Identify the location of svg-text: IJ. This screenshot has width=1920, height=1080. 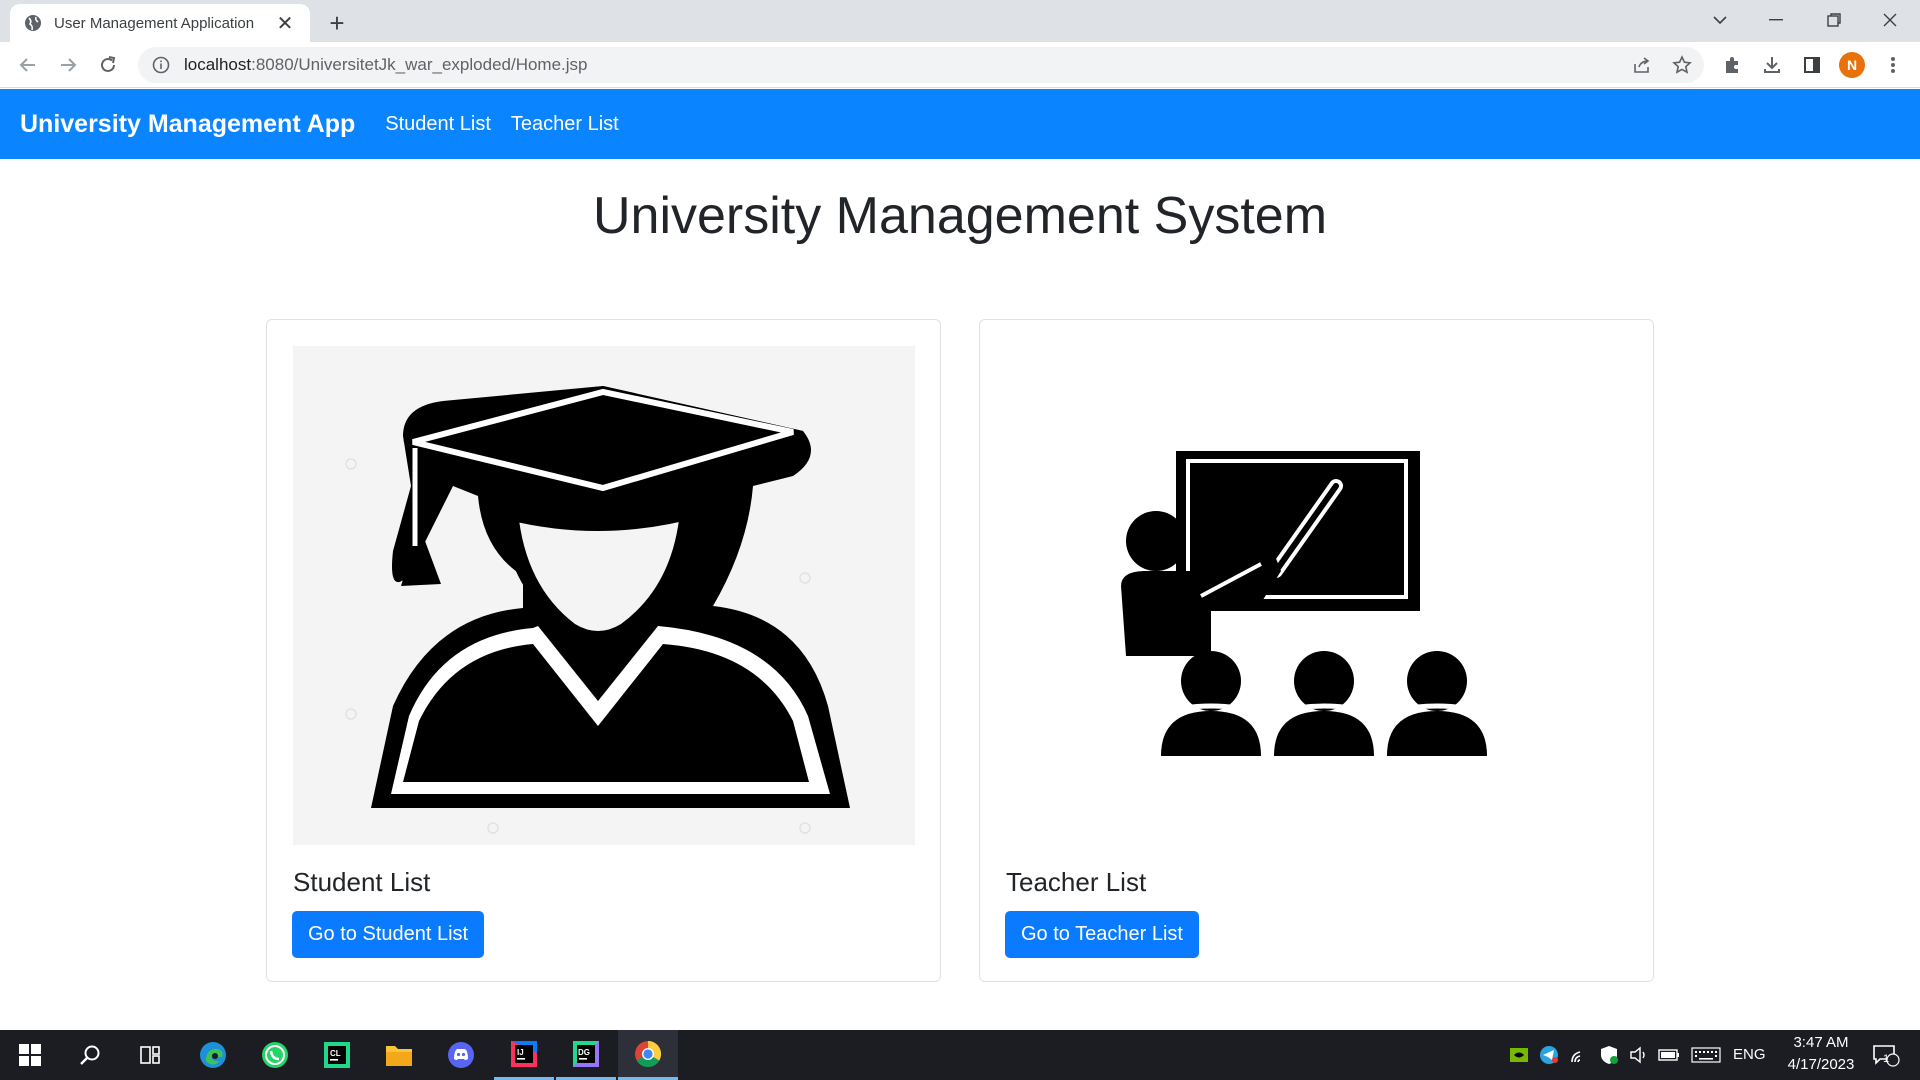
(520, 1052).